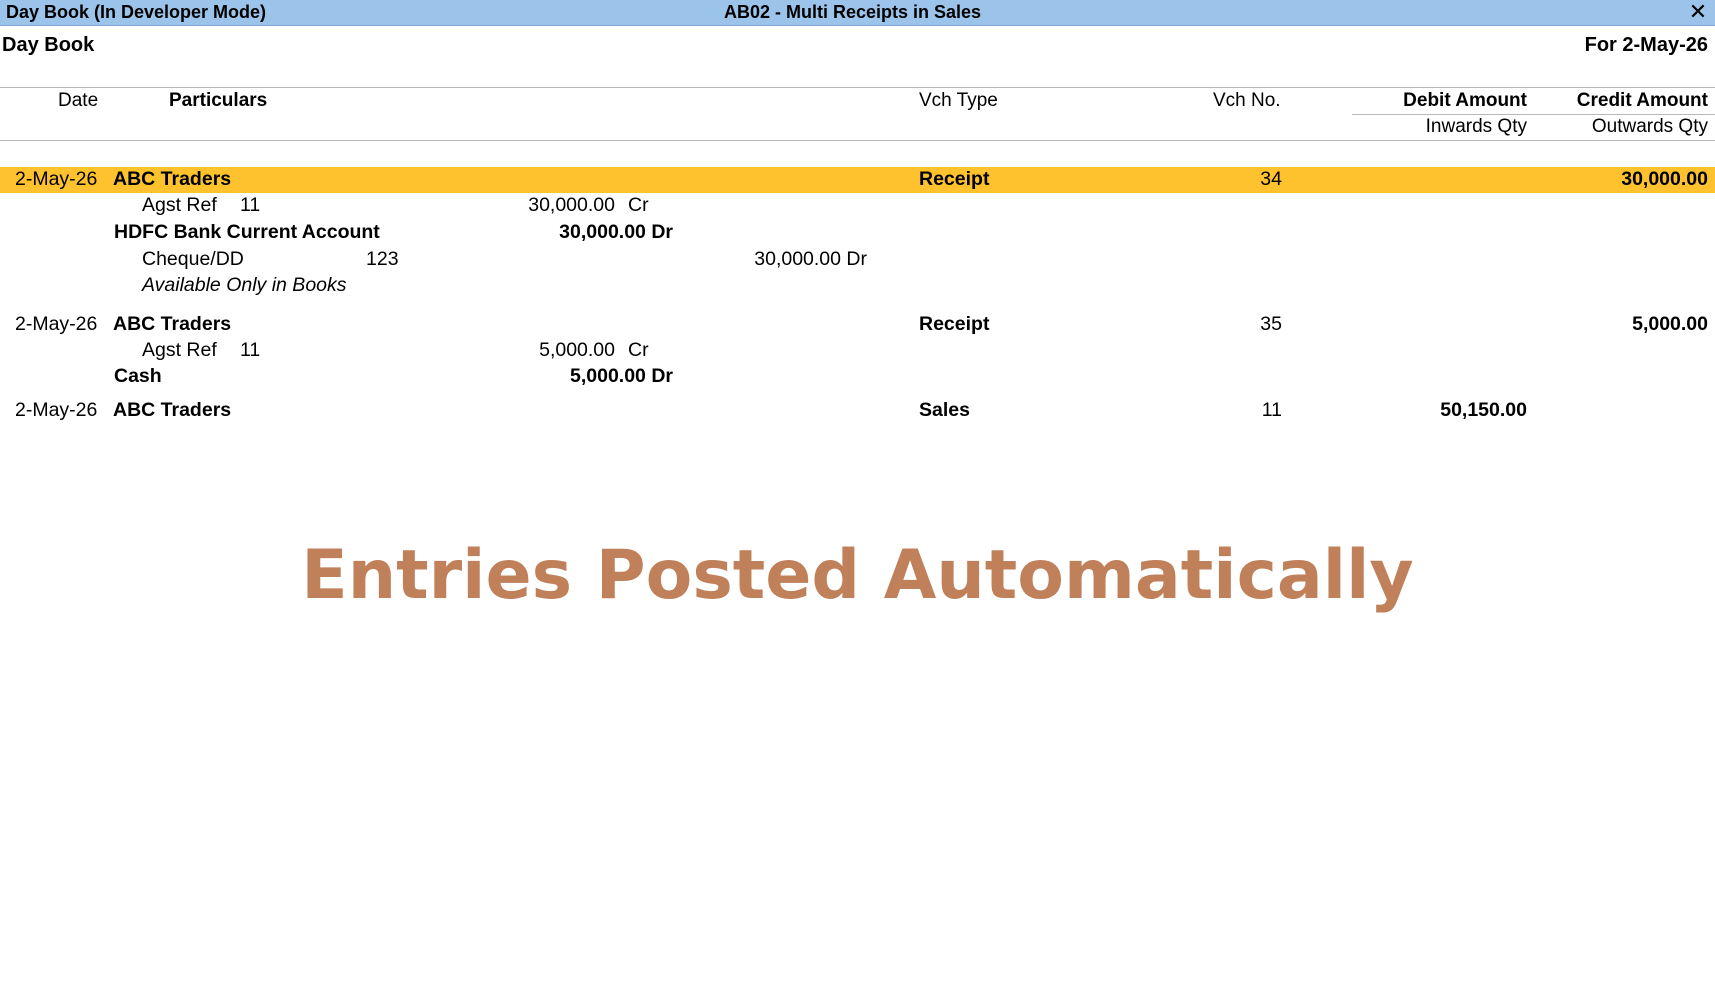  Describe the element at coordinates (244, 285) in the screenshot. I see `bank-status-note: Available Only in Books` at that location.